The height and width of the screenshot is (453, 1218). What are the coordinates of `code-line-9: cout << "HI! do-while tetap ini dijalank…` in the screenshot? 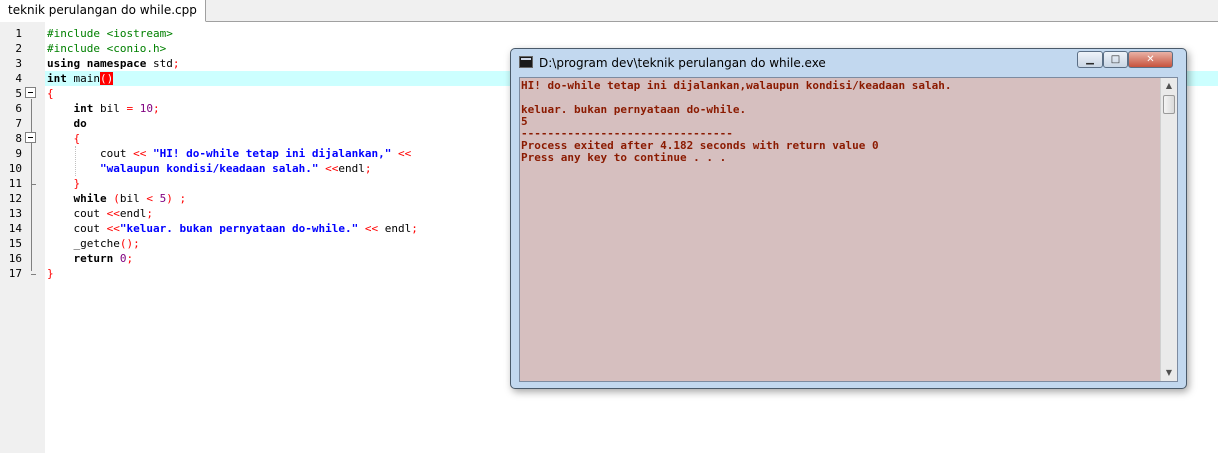 It's located at (232, 153).